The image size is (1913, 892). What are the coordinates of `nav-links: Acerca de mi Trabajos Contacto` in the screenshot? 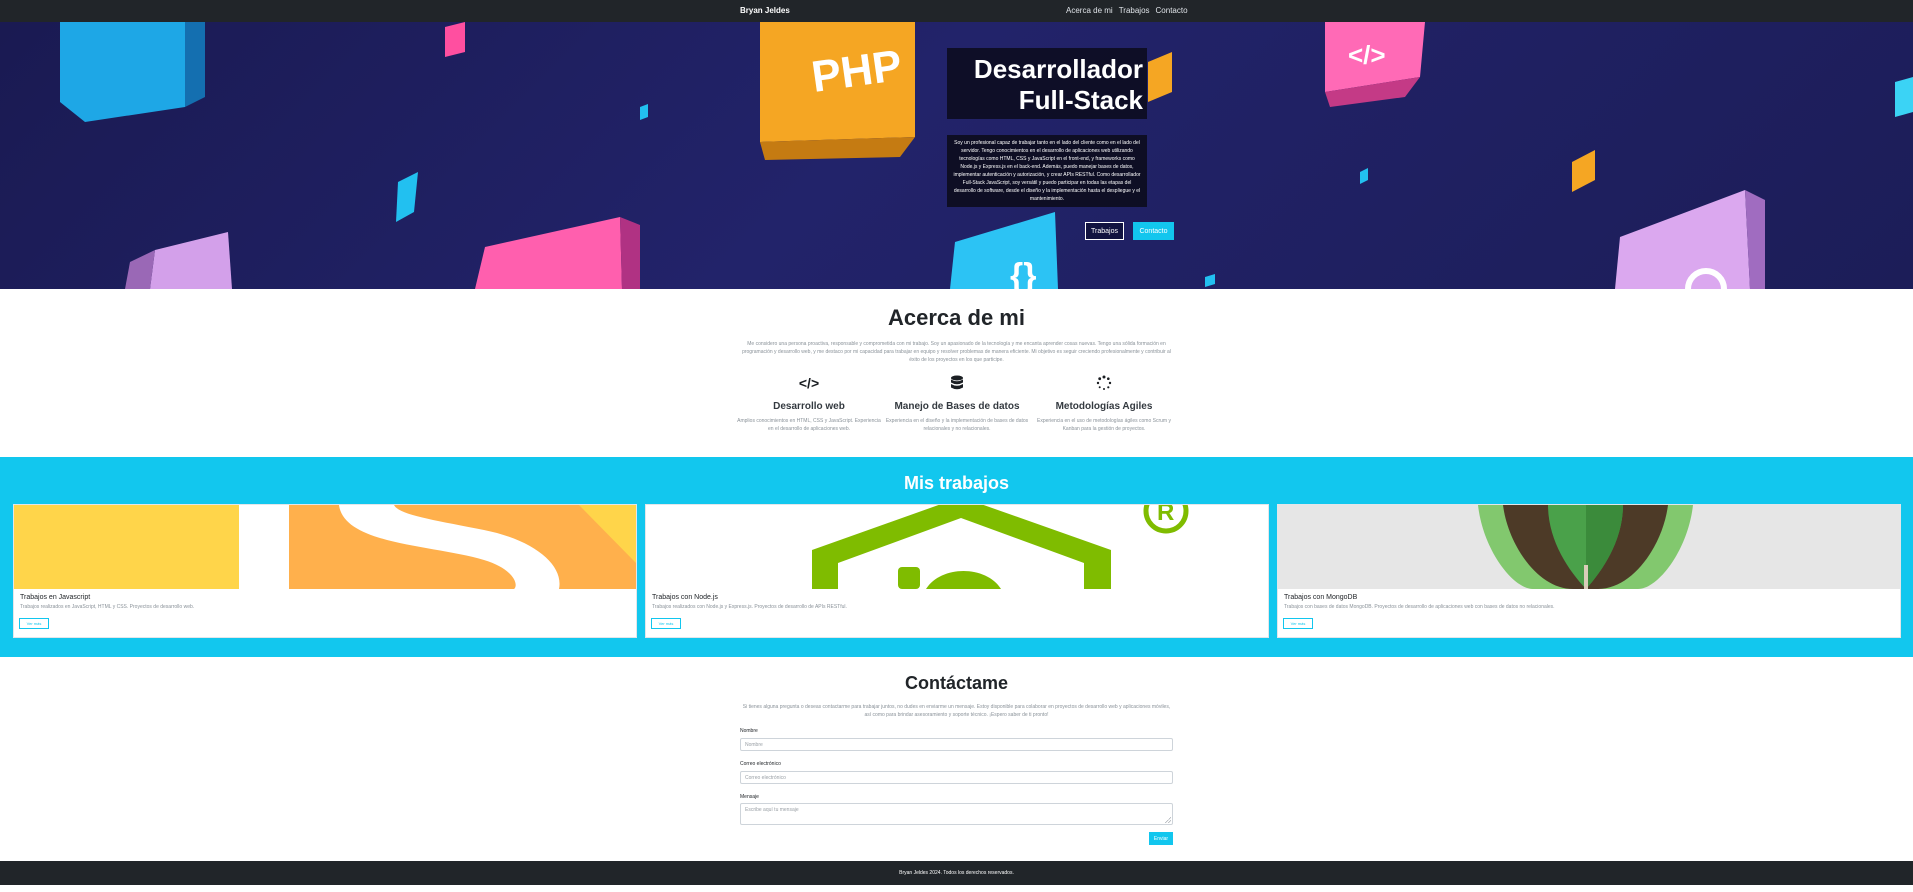 It's located at (1127, 10).